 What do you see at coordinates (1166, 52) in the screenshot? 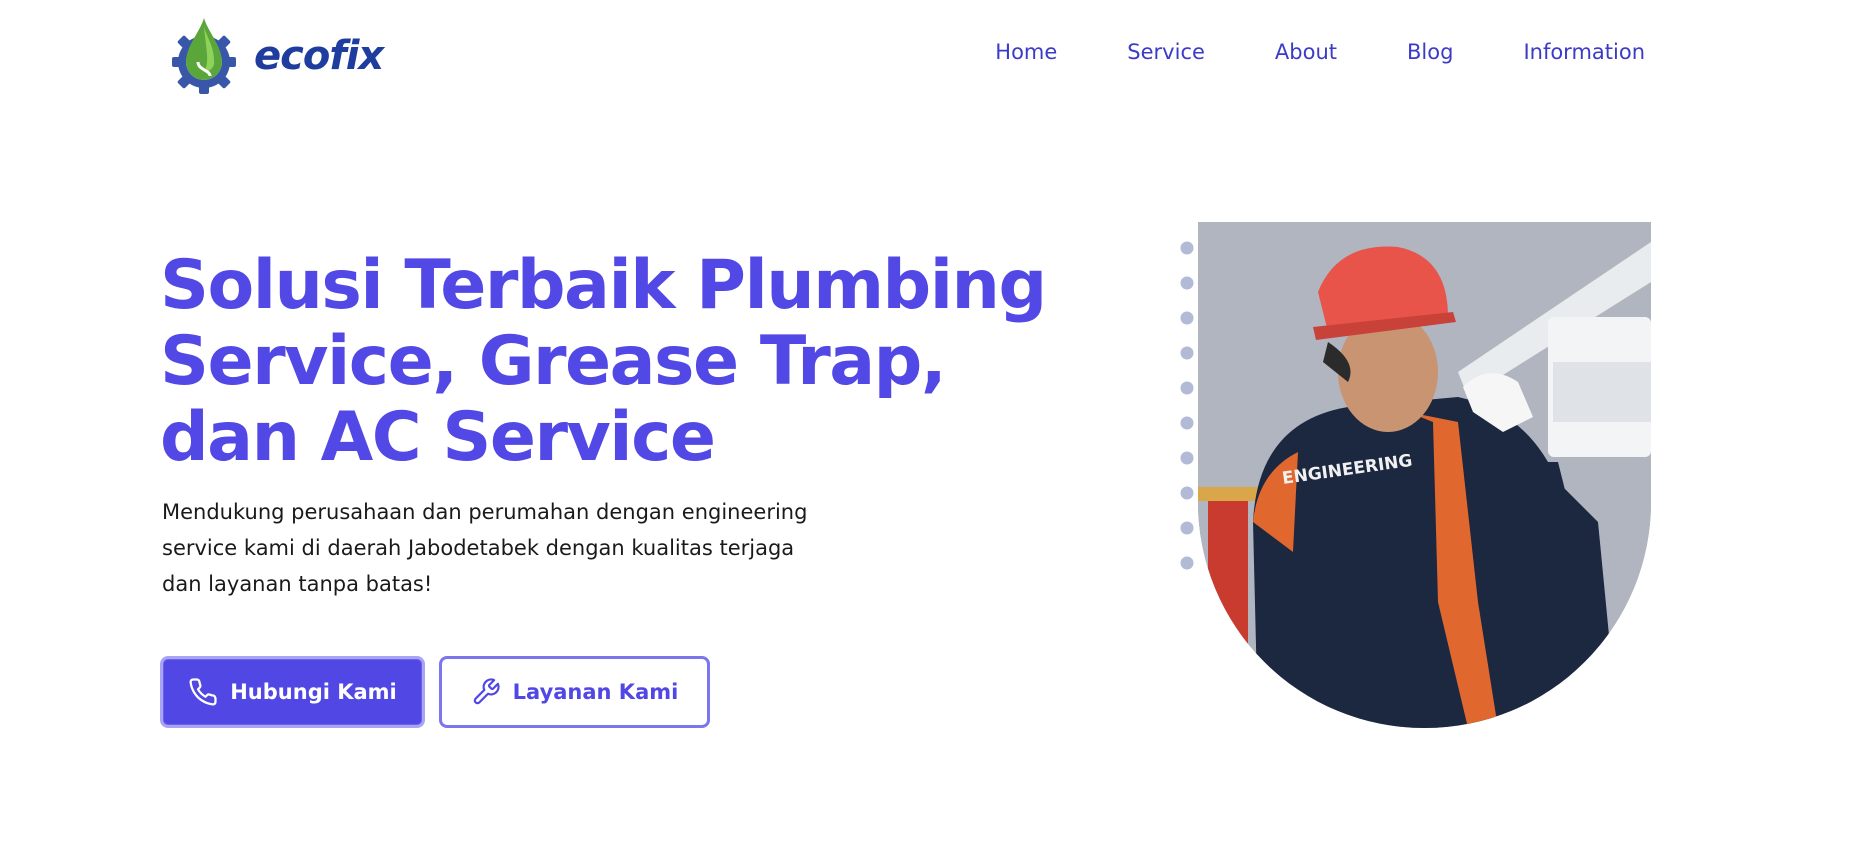
I see `nav-service: Service` at bounding box center [1166, 52].